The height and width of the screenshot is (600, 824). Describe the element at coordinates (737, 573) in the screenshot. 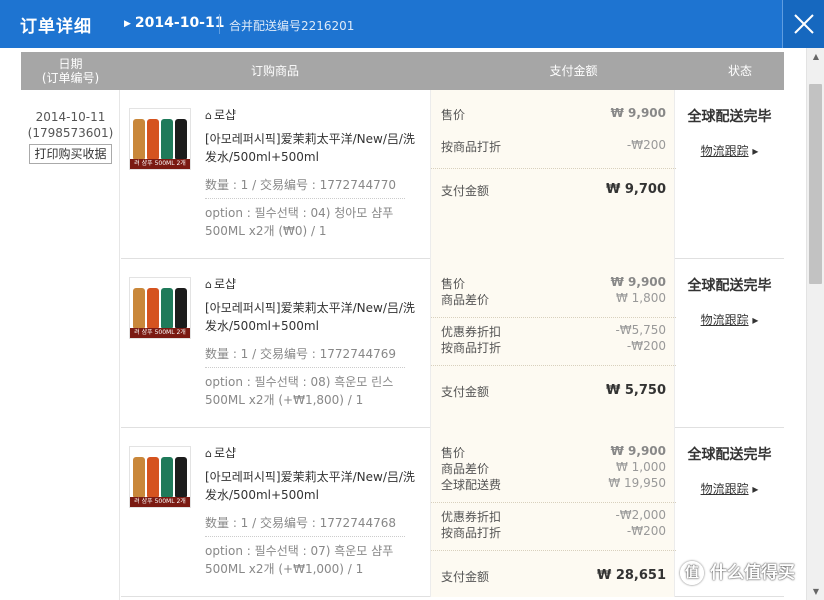

I see `watermark: 值什么值得买` at that location.